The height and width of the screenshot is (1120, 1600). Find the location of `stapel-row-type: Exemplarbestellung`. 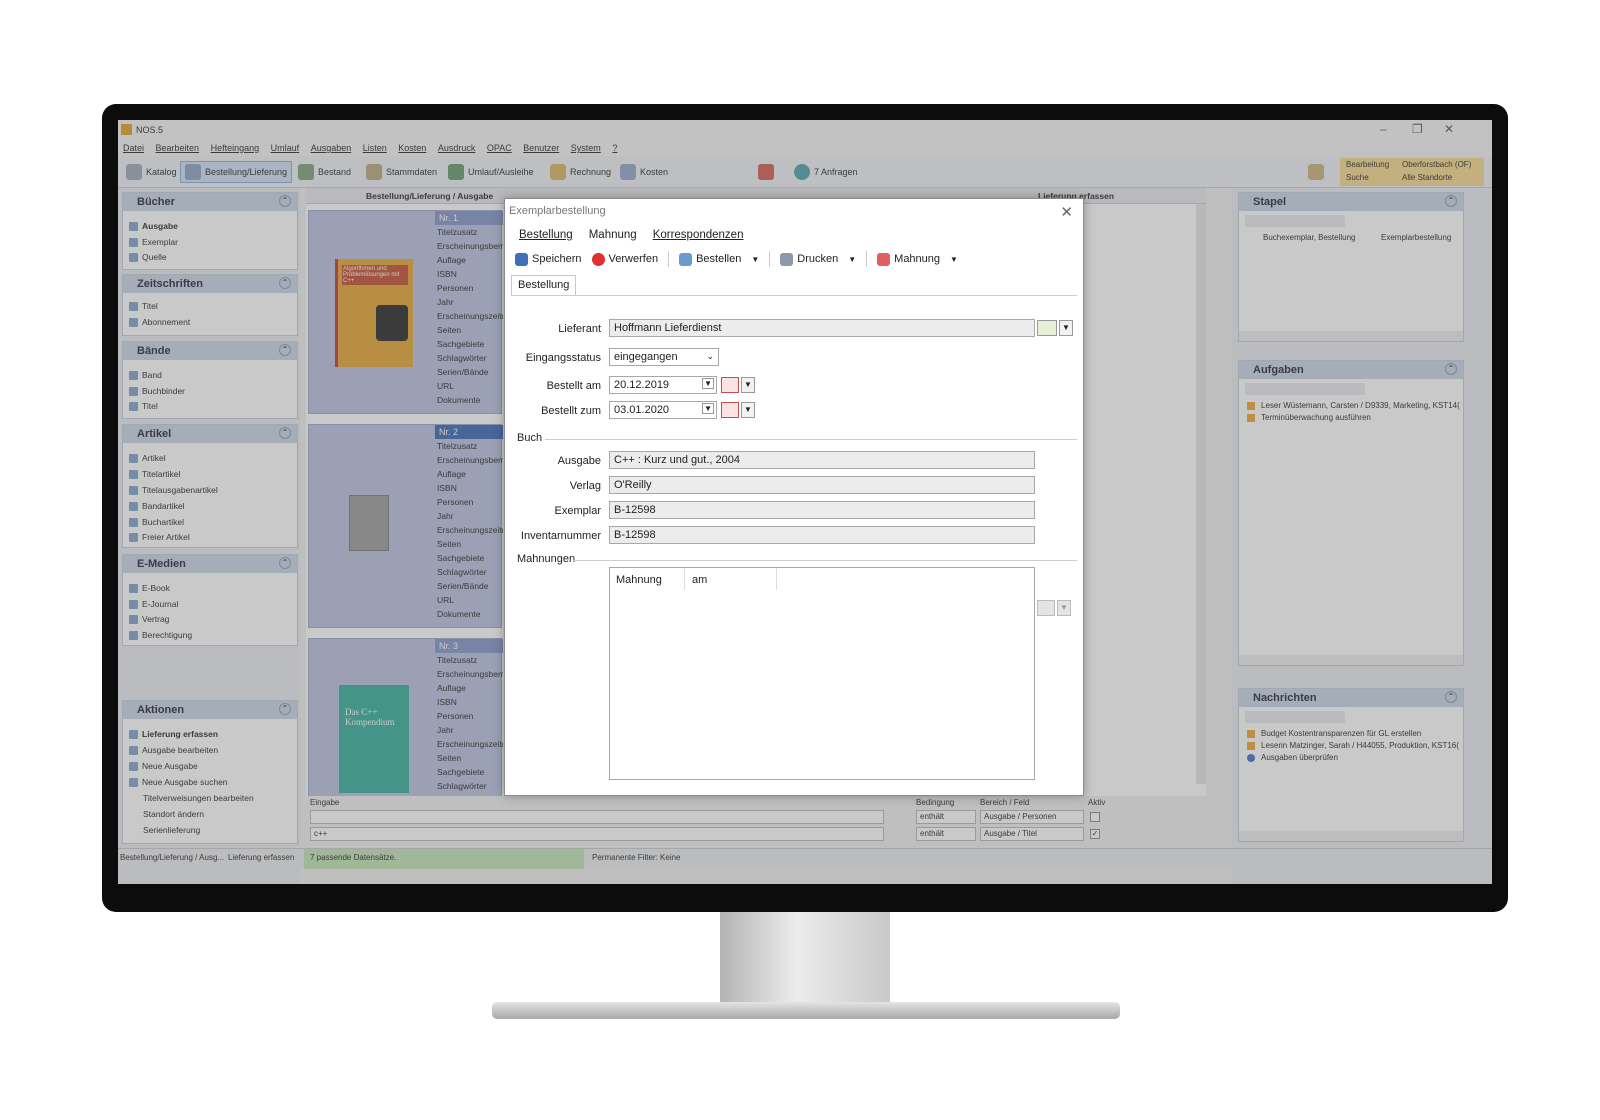

stapel-row-type: Exemplarbestellung is located at coordinates (1416, 237).